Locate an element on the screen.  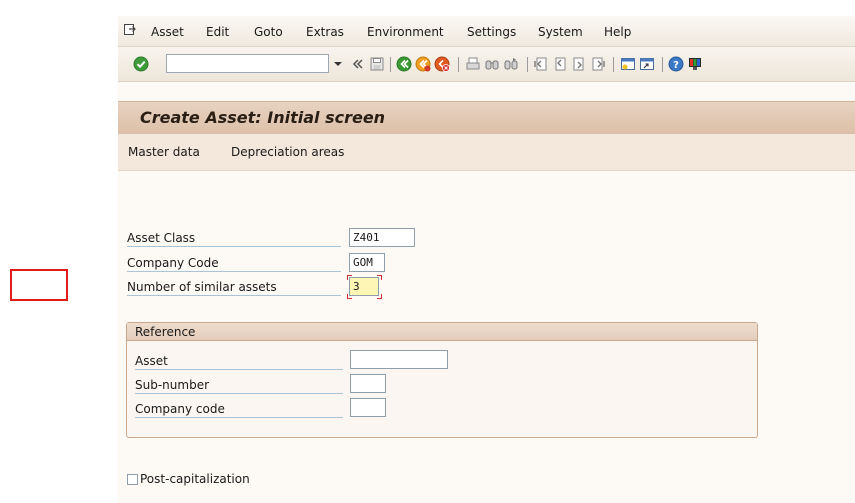
depreciation-areas-button: Depreciation areas is located at coordinates (287, 152).